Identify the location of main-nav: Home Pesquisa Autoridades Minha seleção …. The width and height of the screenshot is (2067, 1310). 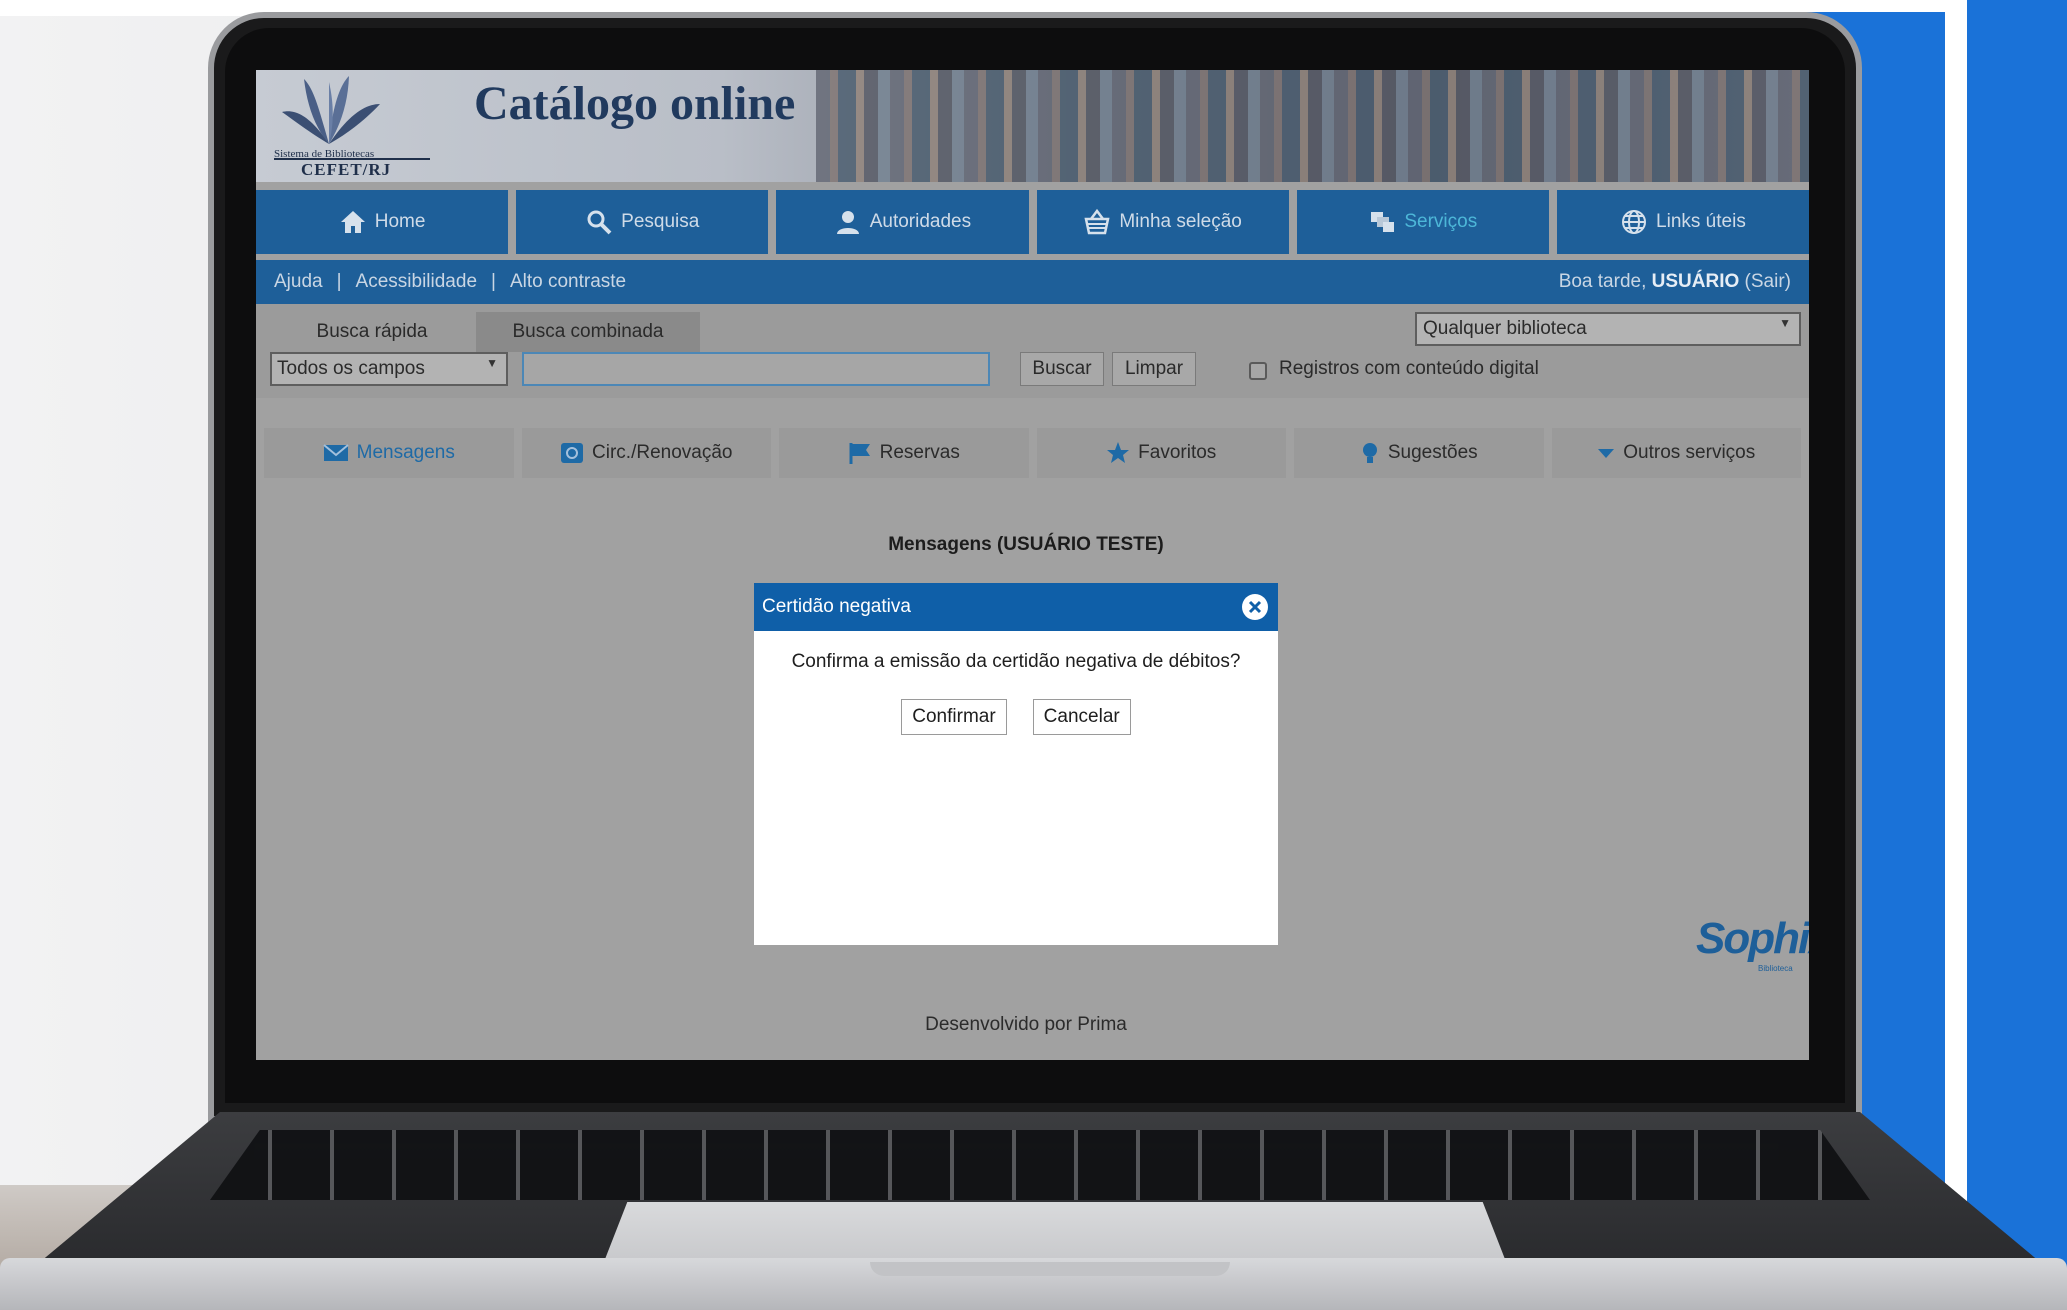
(1032, 222).